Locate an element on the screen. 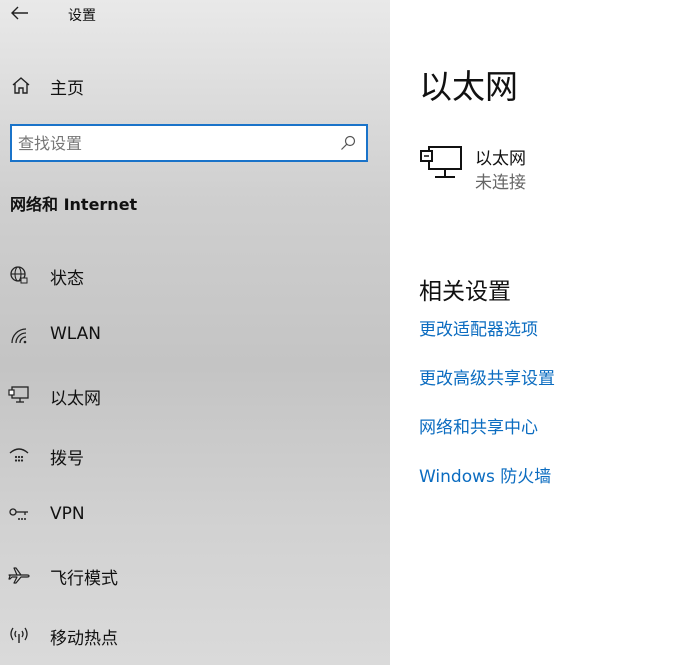  windows-firewall-link: Windows 防火墙 is located at coordinates (485, 474).